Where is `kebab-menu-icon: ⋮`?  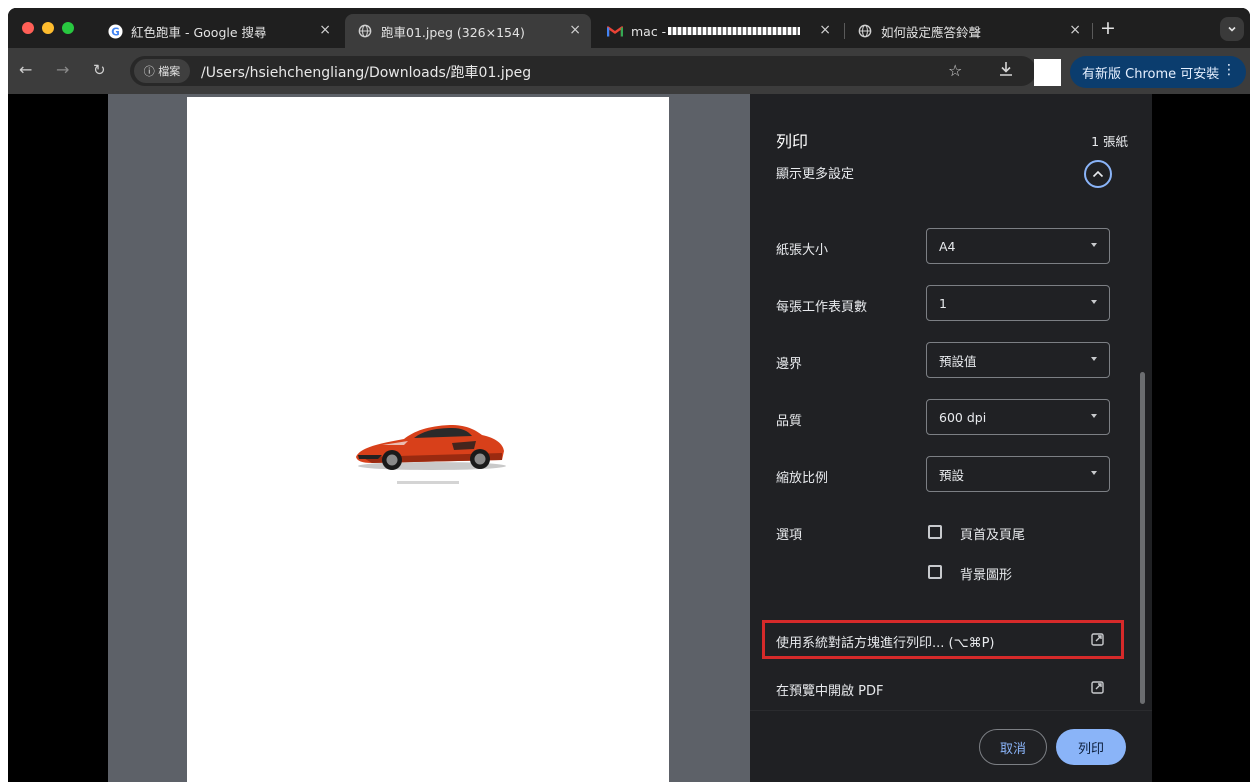 kebab-menu-icon: ⋮ is located at coordinates (1229, 70).